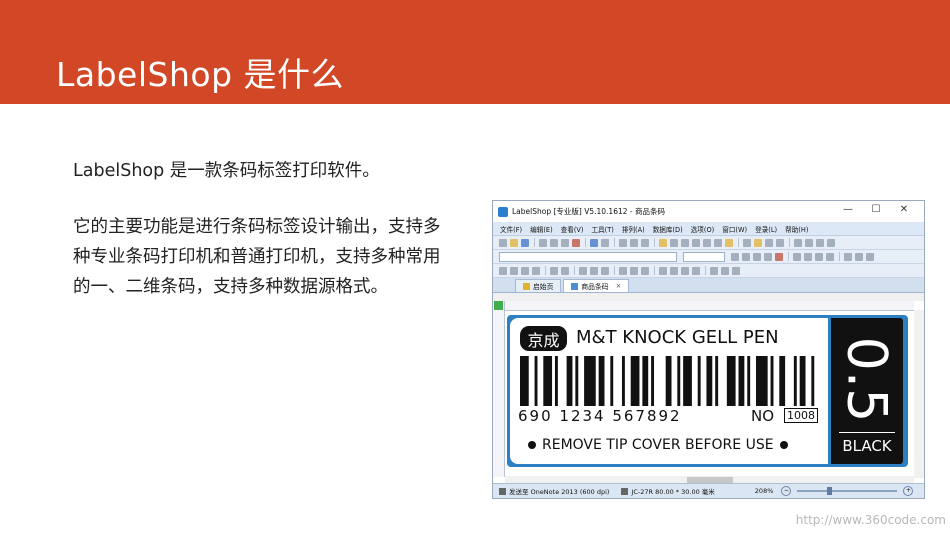 The image size is (950, 535). What do you see at coordinates (919, 394) in the screenshot?
I see `vertical-scrollbar` at bounding box center [919, 394].